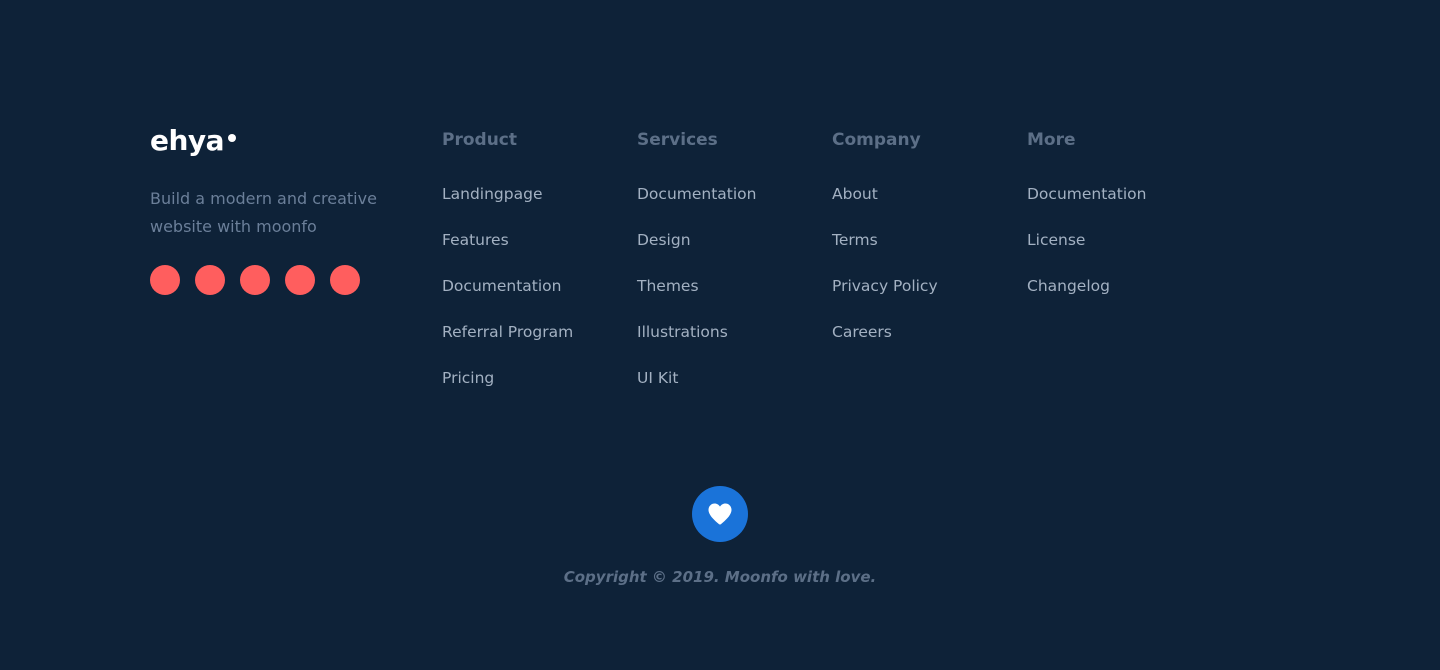 The height and width of the screenshot is (670, 1440). Describe the element at coordinates (532, 344) in the screenshot. I see `list-item: Referral Program` at that location.